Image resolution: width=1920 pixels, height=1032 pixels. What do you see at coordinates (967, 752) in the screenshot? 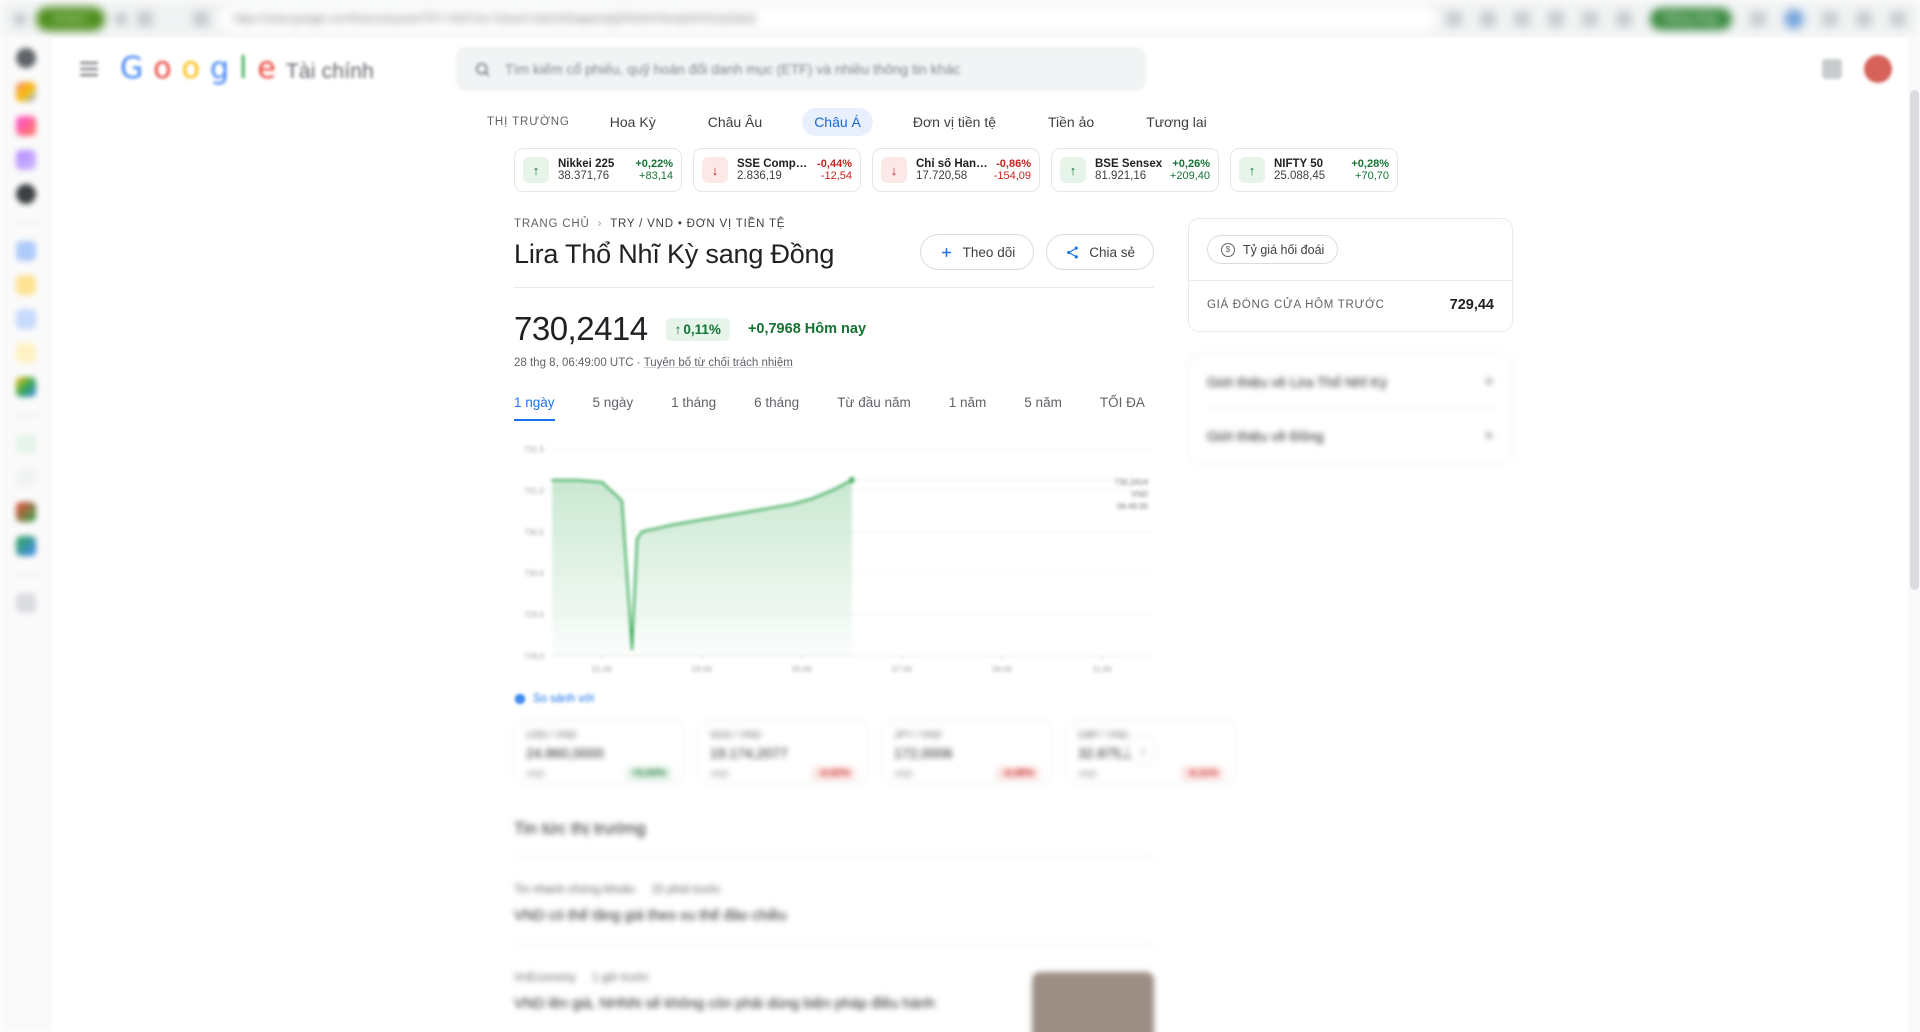
I see `compare-card: JPY / VND 172,0006 VND -0,08%` at bounding box center [967, 752].